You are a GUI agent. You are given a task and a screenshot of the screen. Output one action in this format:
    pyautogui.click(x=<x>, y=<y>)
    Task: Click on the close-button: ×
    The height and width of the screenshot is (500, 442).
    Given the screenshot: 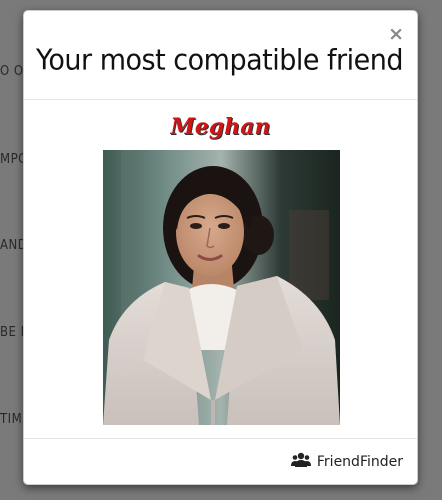 What is the action you would take?
    pyautogui.click(x=396, y=34)
    